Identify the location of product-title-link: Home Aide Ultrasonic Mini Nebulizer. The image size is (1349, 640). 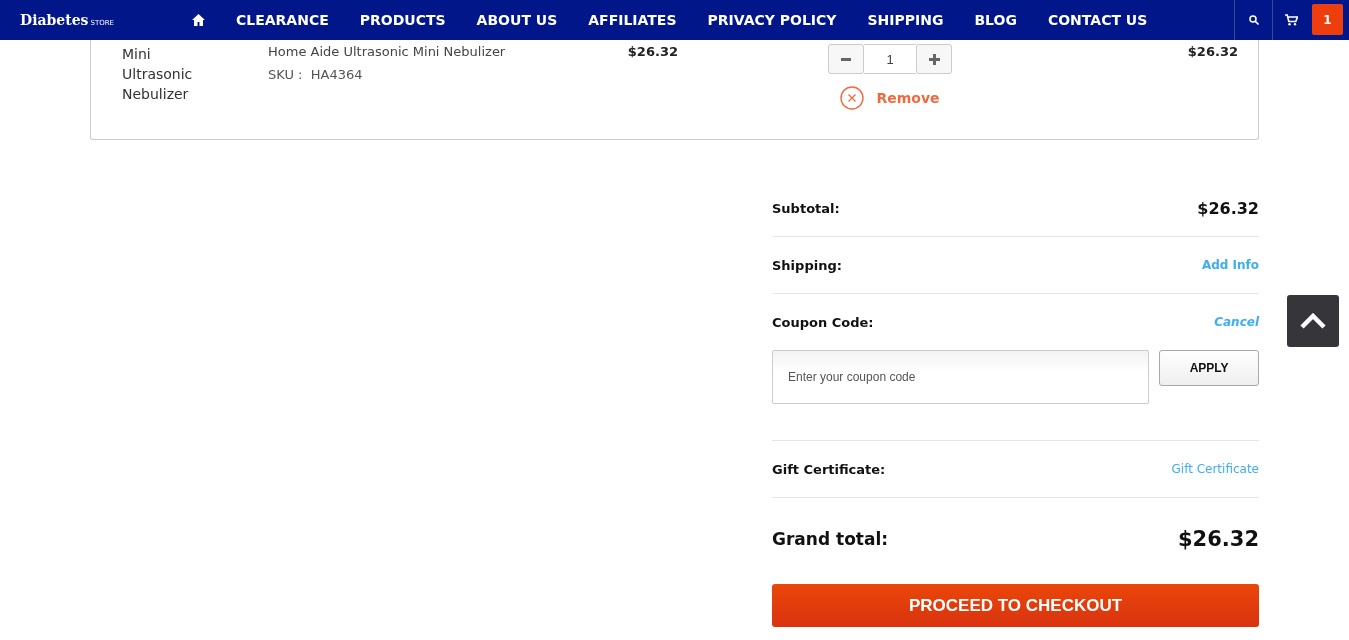
(413, 51).